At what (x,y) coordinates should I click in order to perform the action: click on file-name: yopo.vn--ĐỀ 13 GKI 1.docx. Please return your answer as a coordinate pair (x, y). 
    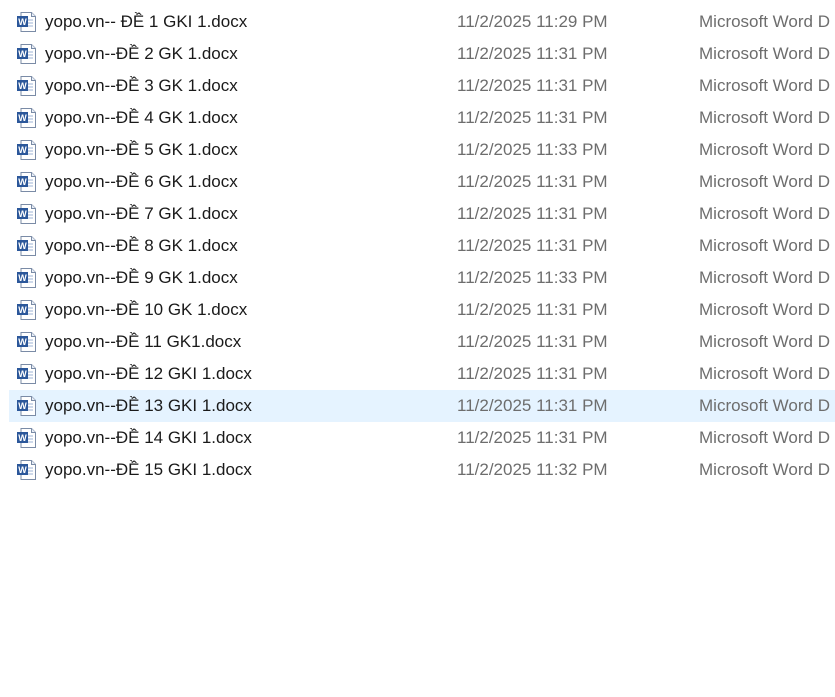
    Looking at the image, I should click on (148, 405).